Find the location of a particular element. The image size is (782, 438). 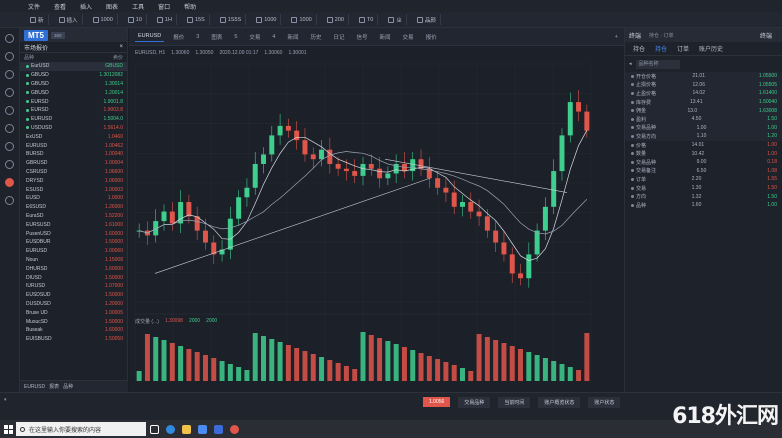

symbol-row: GBUSD 1.20014 is located at coordinates (73, 92).